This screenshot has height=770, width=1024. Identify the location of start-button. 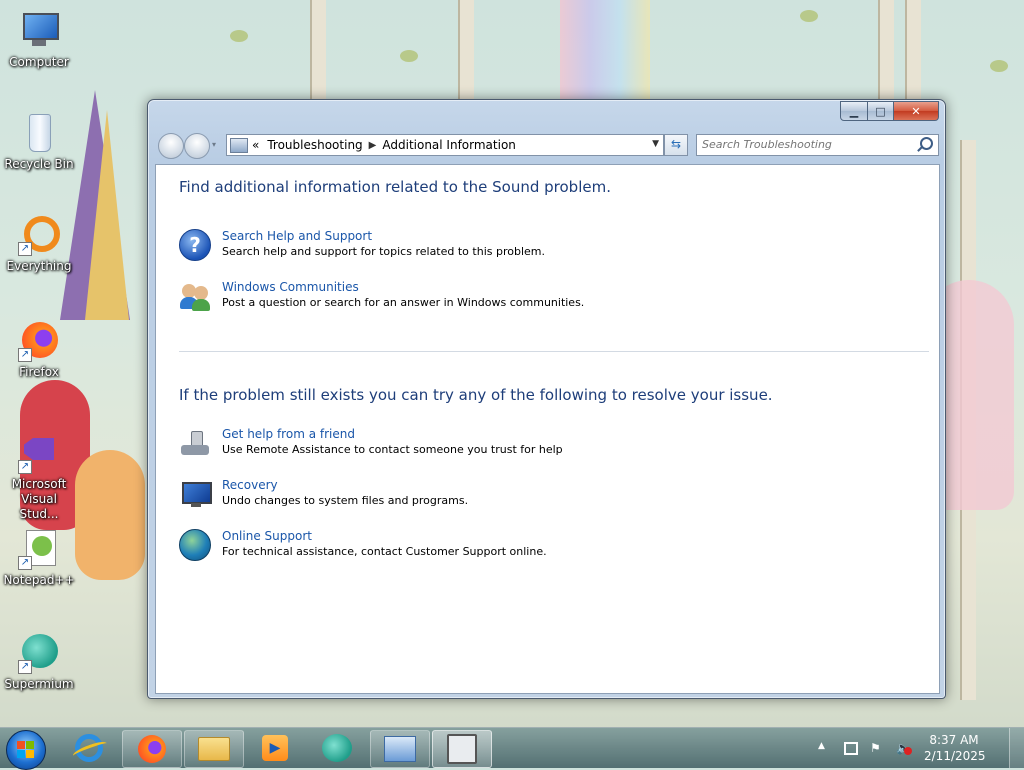
(26, 750).